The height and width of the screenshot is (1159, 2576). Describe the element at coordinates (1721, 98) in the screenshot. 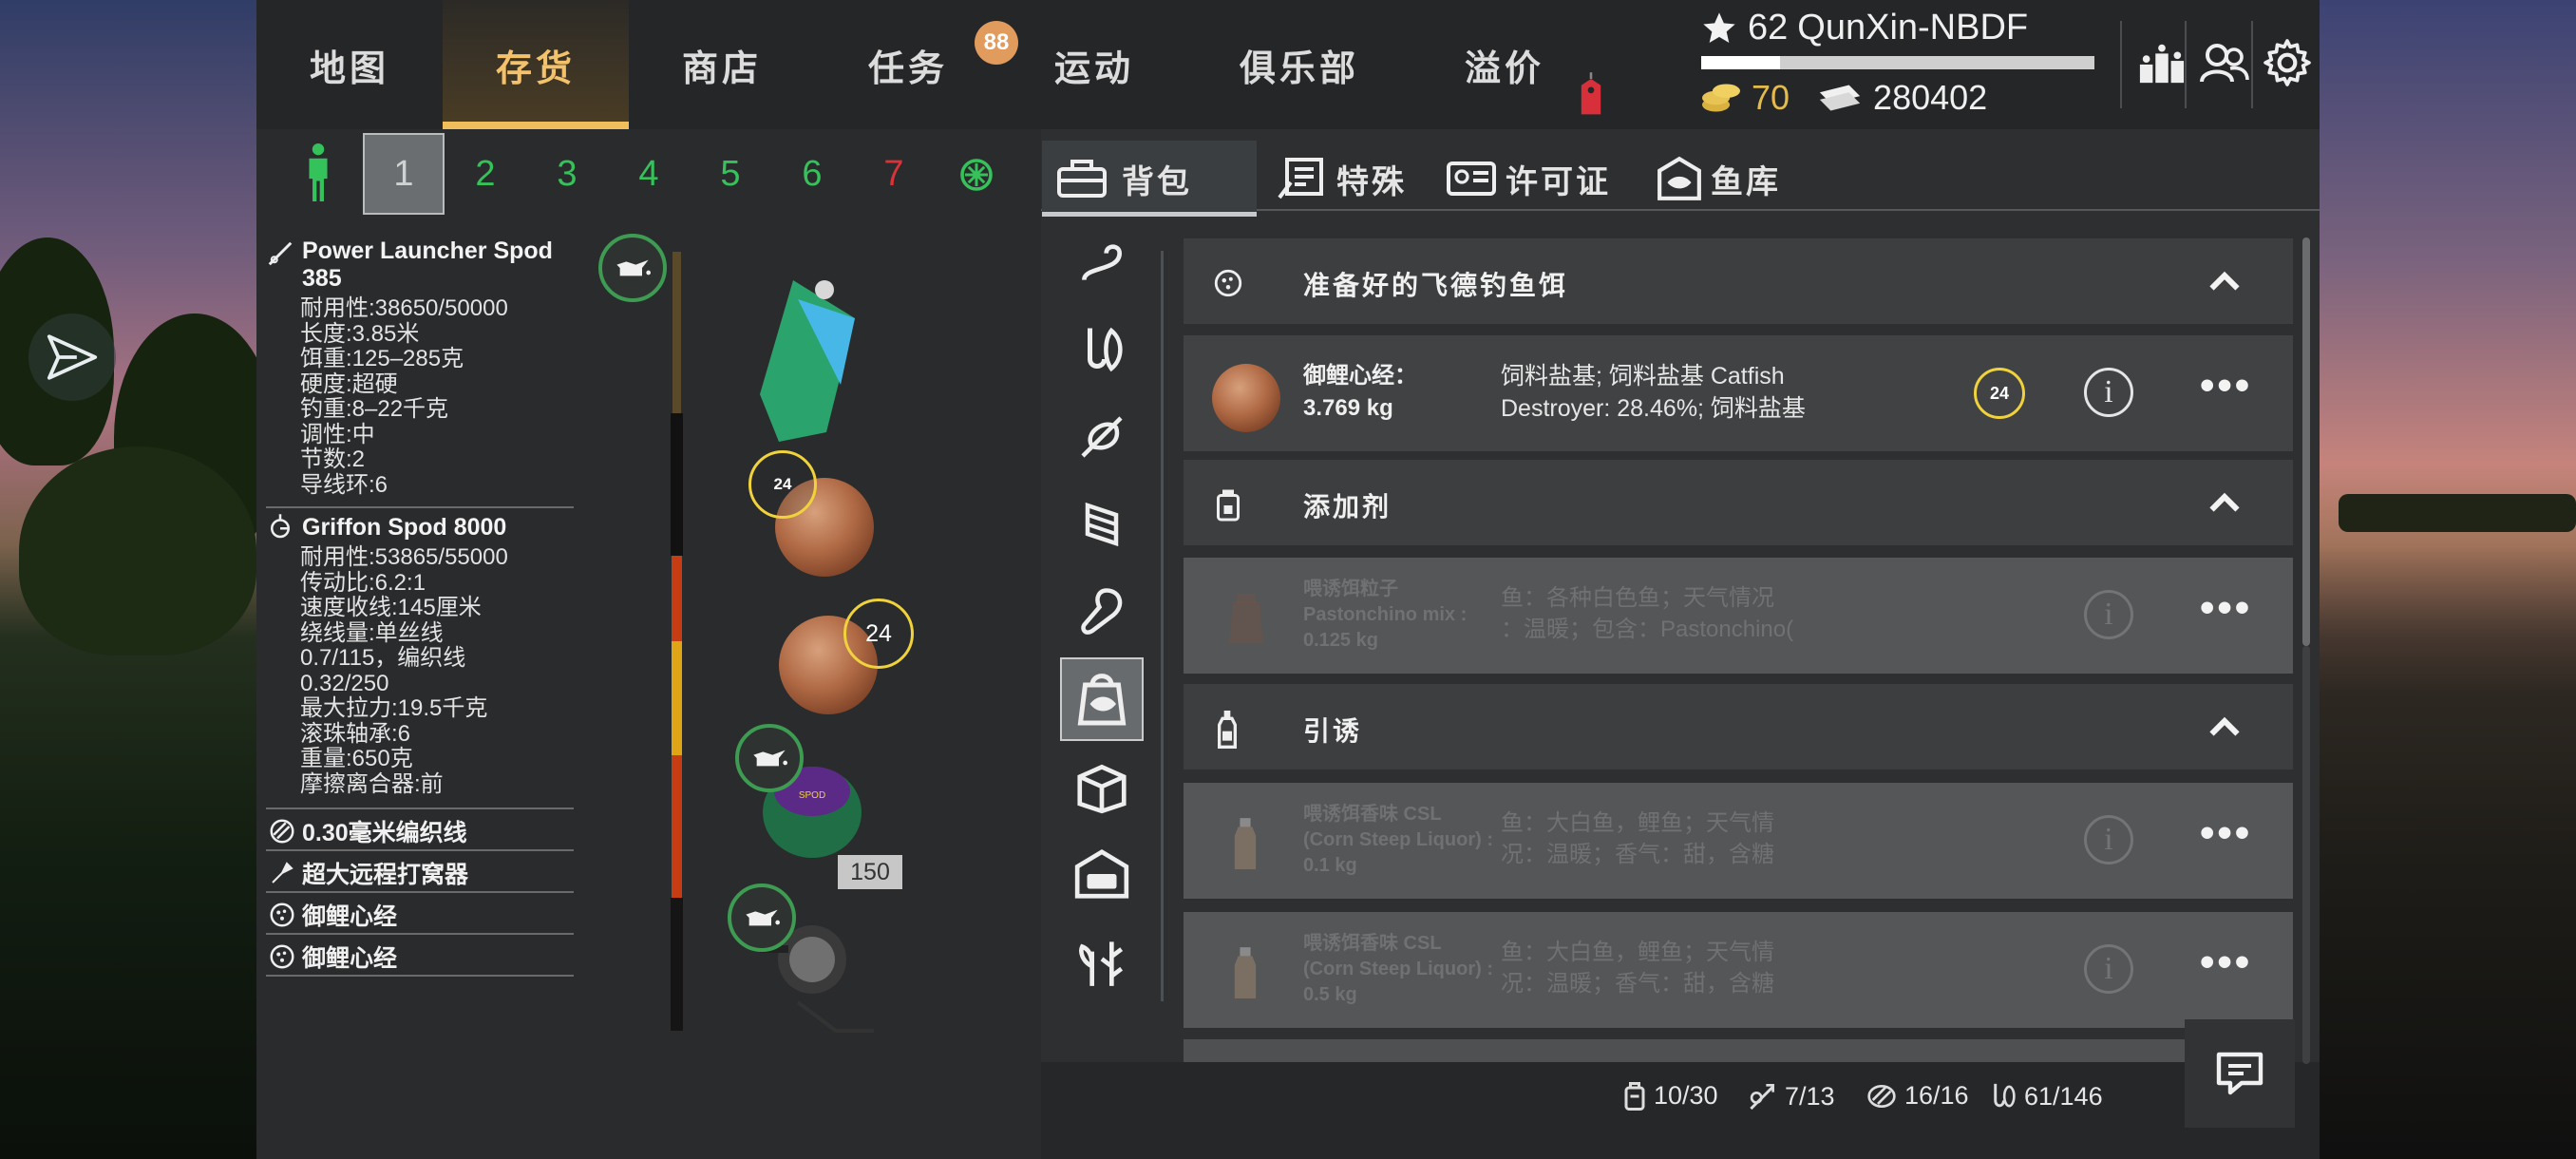

I see `coin-icon` at that location.